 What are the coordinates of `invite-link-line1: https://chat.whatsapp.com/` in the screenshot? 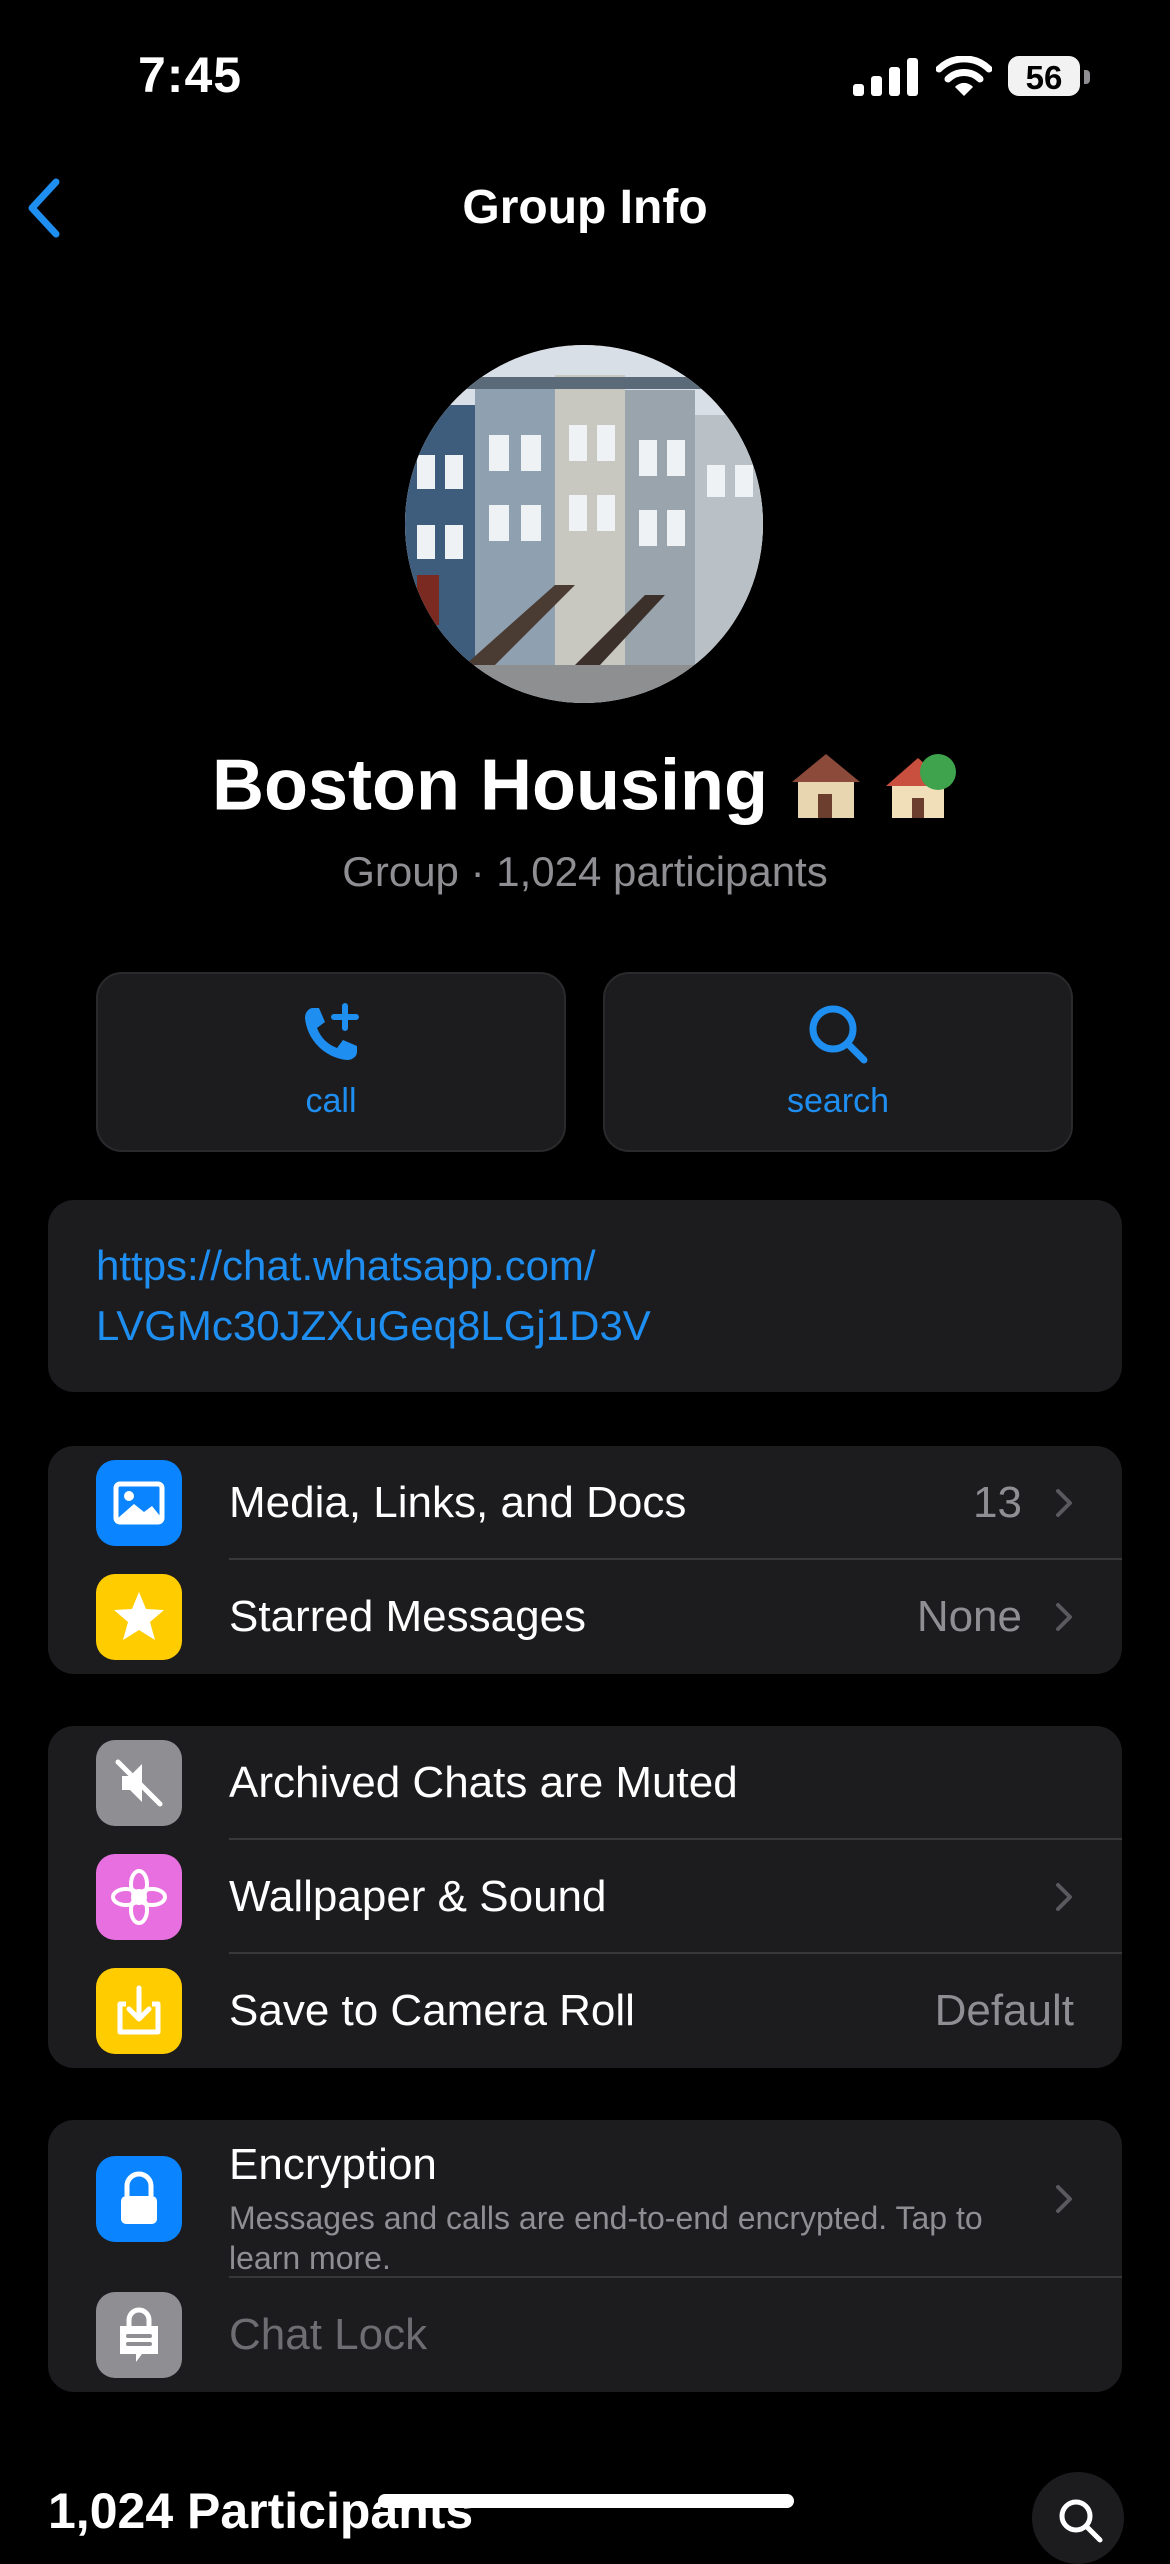 It's located at (585, 1266).